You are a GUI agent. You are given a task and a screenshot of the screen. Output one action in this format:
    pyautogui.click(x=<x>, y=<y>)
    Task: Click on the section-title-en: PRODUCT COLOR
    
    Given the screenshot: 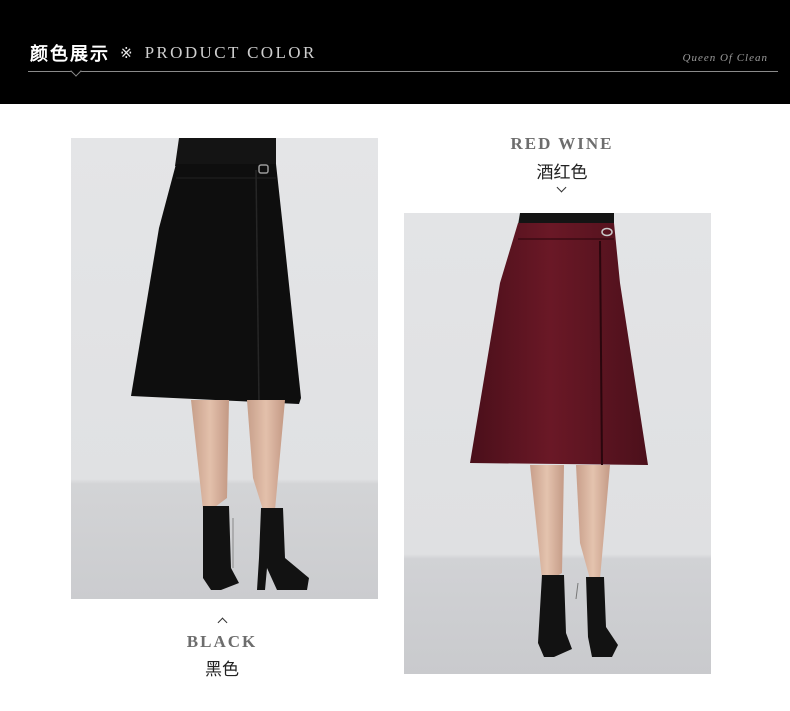 What is the action you would take?
    pyautogui.click(x=230, y=52)
    